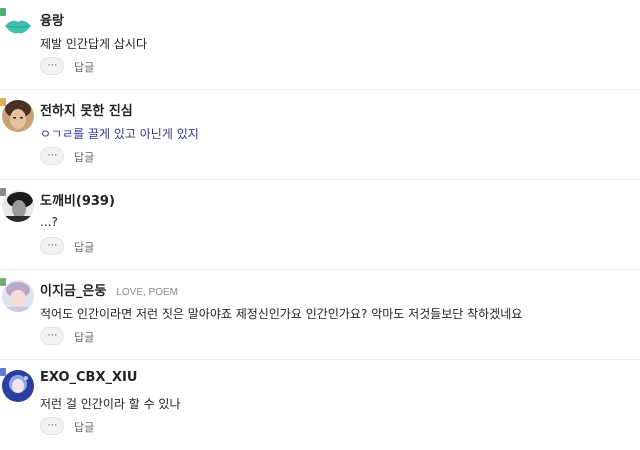  I want to click on comment-body: ㅇㄱㄹ를 끌게 있고 아닌게 있지, so click(119, 134).